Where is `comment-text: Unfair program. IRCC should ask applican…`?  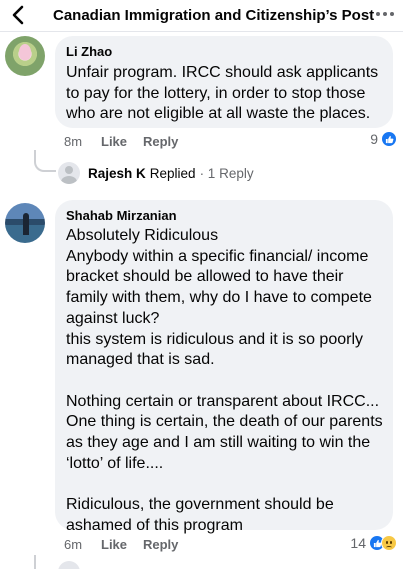 comment-text: Unfair program. IRCC should ask applican… is located at coordinates (224, 93).